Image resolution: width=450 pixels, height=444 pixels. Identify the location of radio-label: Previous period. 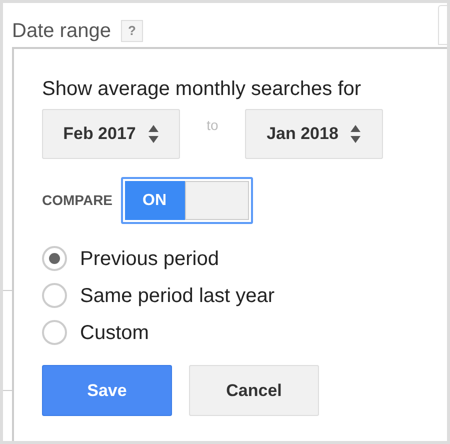
(149, 259).